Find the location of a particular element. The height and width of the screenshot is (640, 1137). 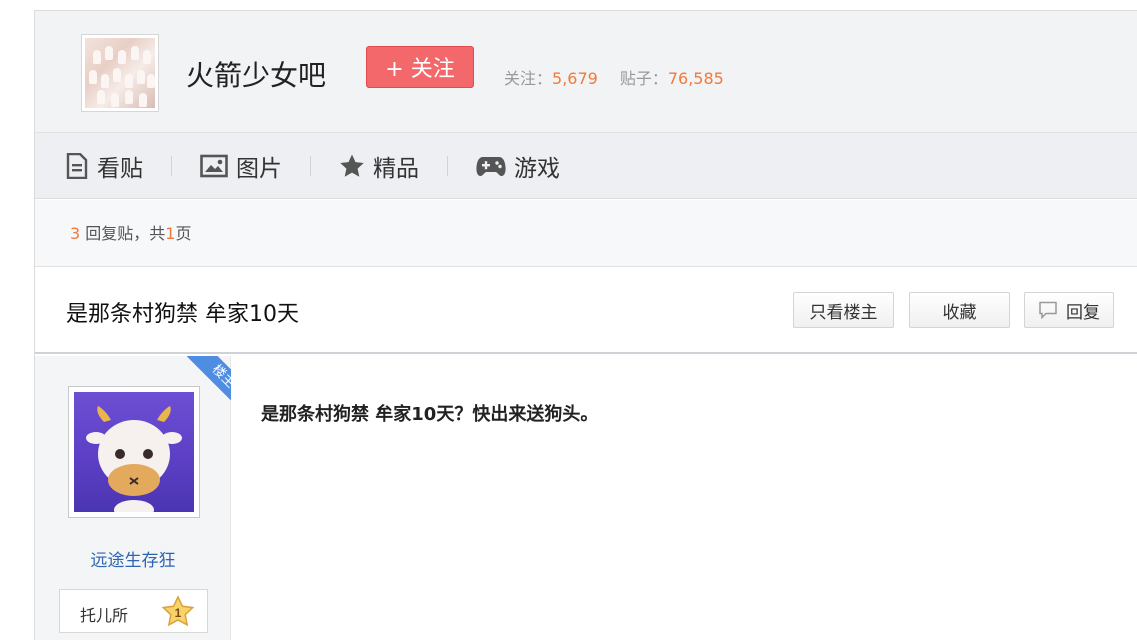

reply-count: 3 is located at coordinates (75, 233).